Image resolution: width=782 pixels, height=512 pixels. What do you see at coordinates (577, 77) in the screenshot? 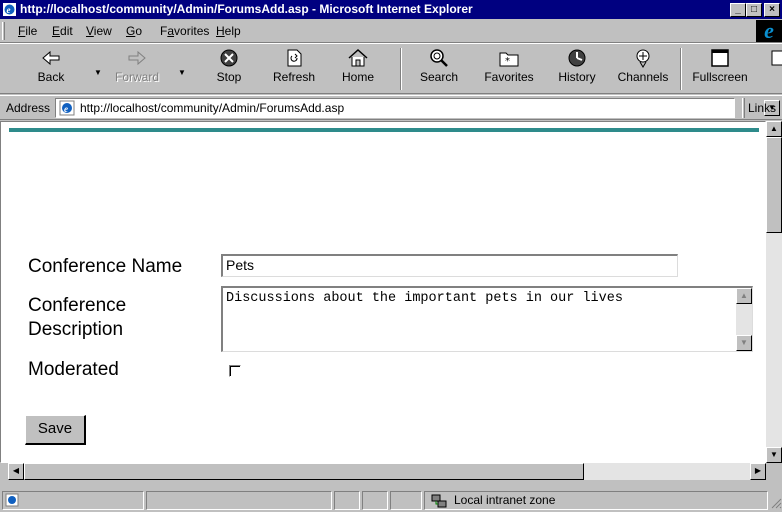
I see `history-label: History` at bounding box center [577, 77].